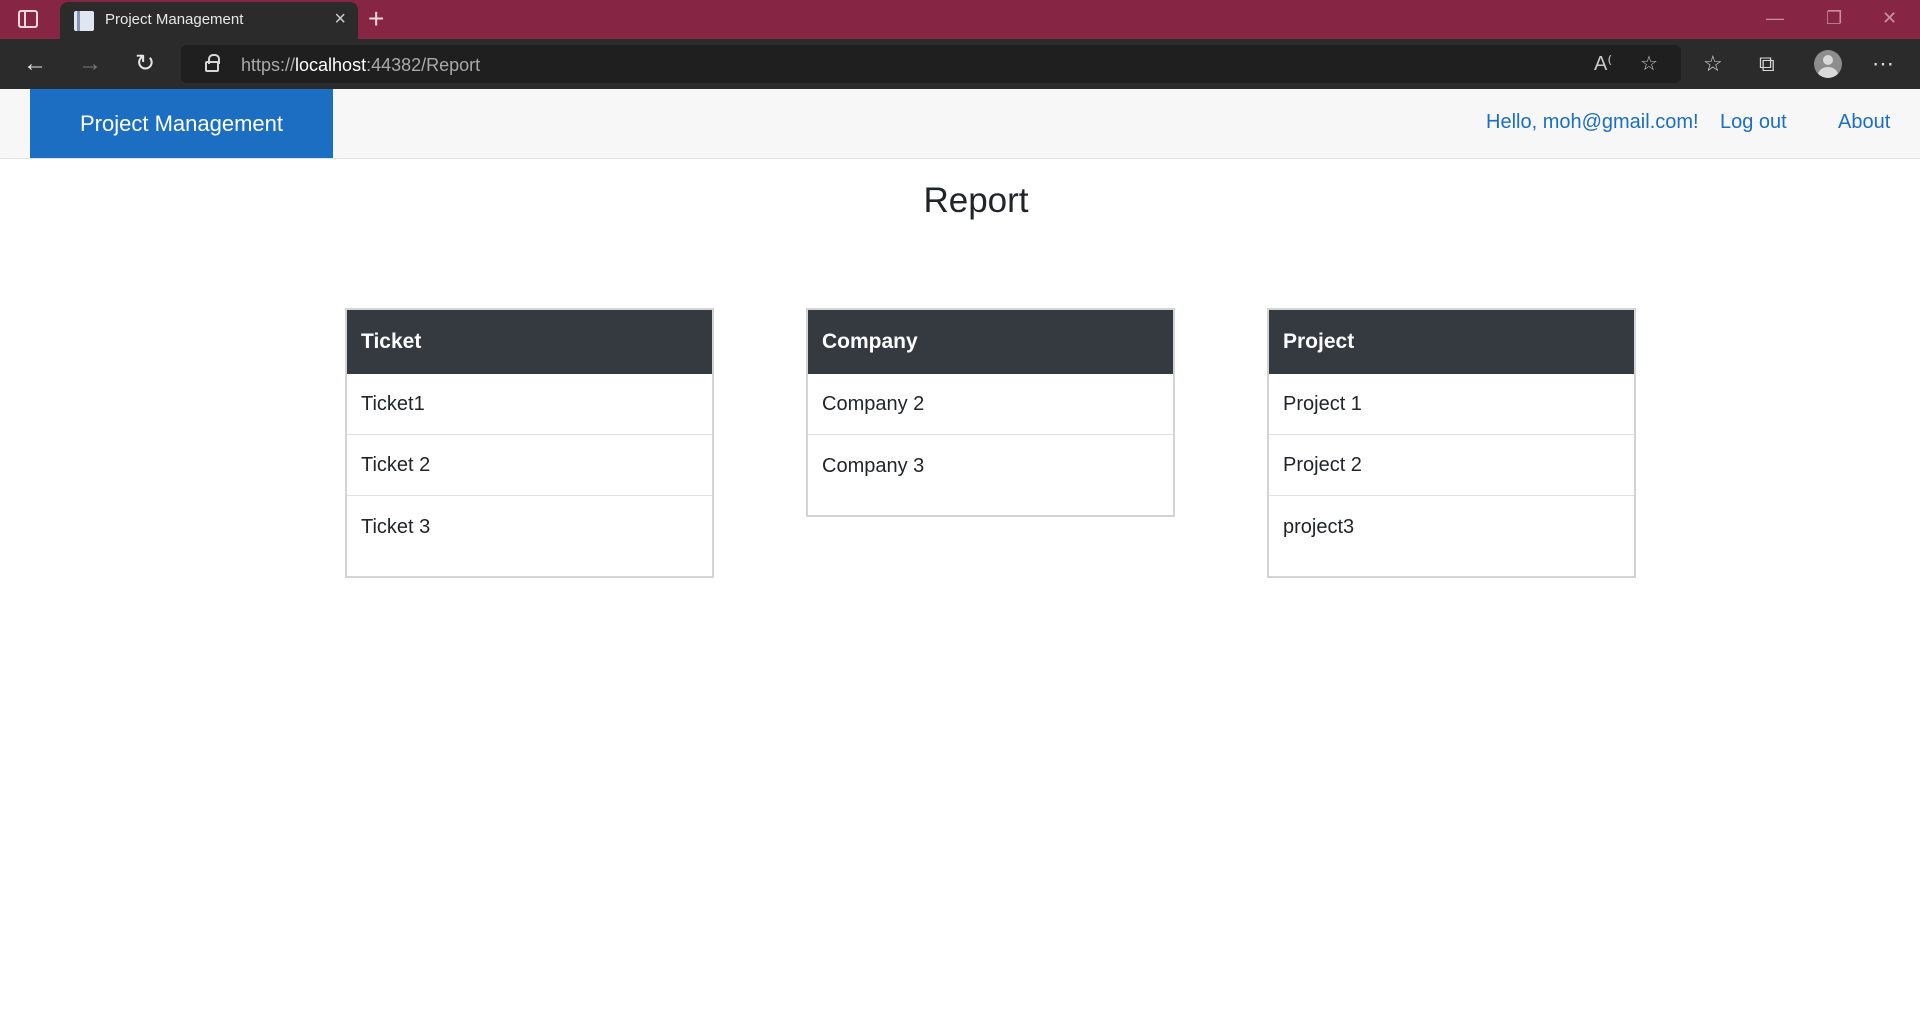 The image size is (1920, 1020). I want to click on read-aloud-icon: A⁽, so click(1603, 64).